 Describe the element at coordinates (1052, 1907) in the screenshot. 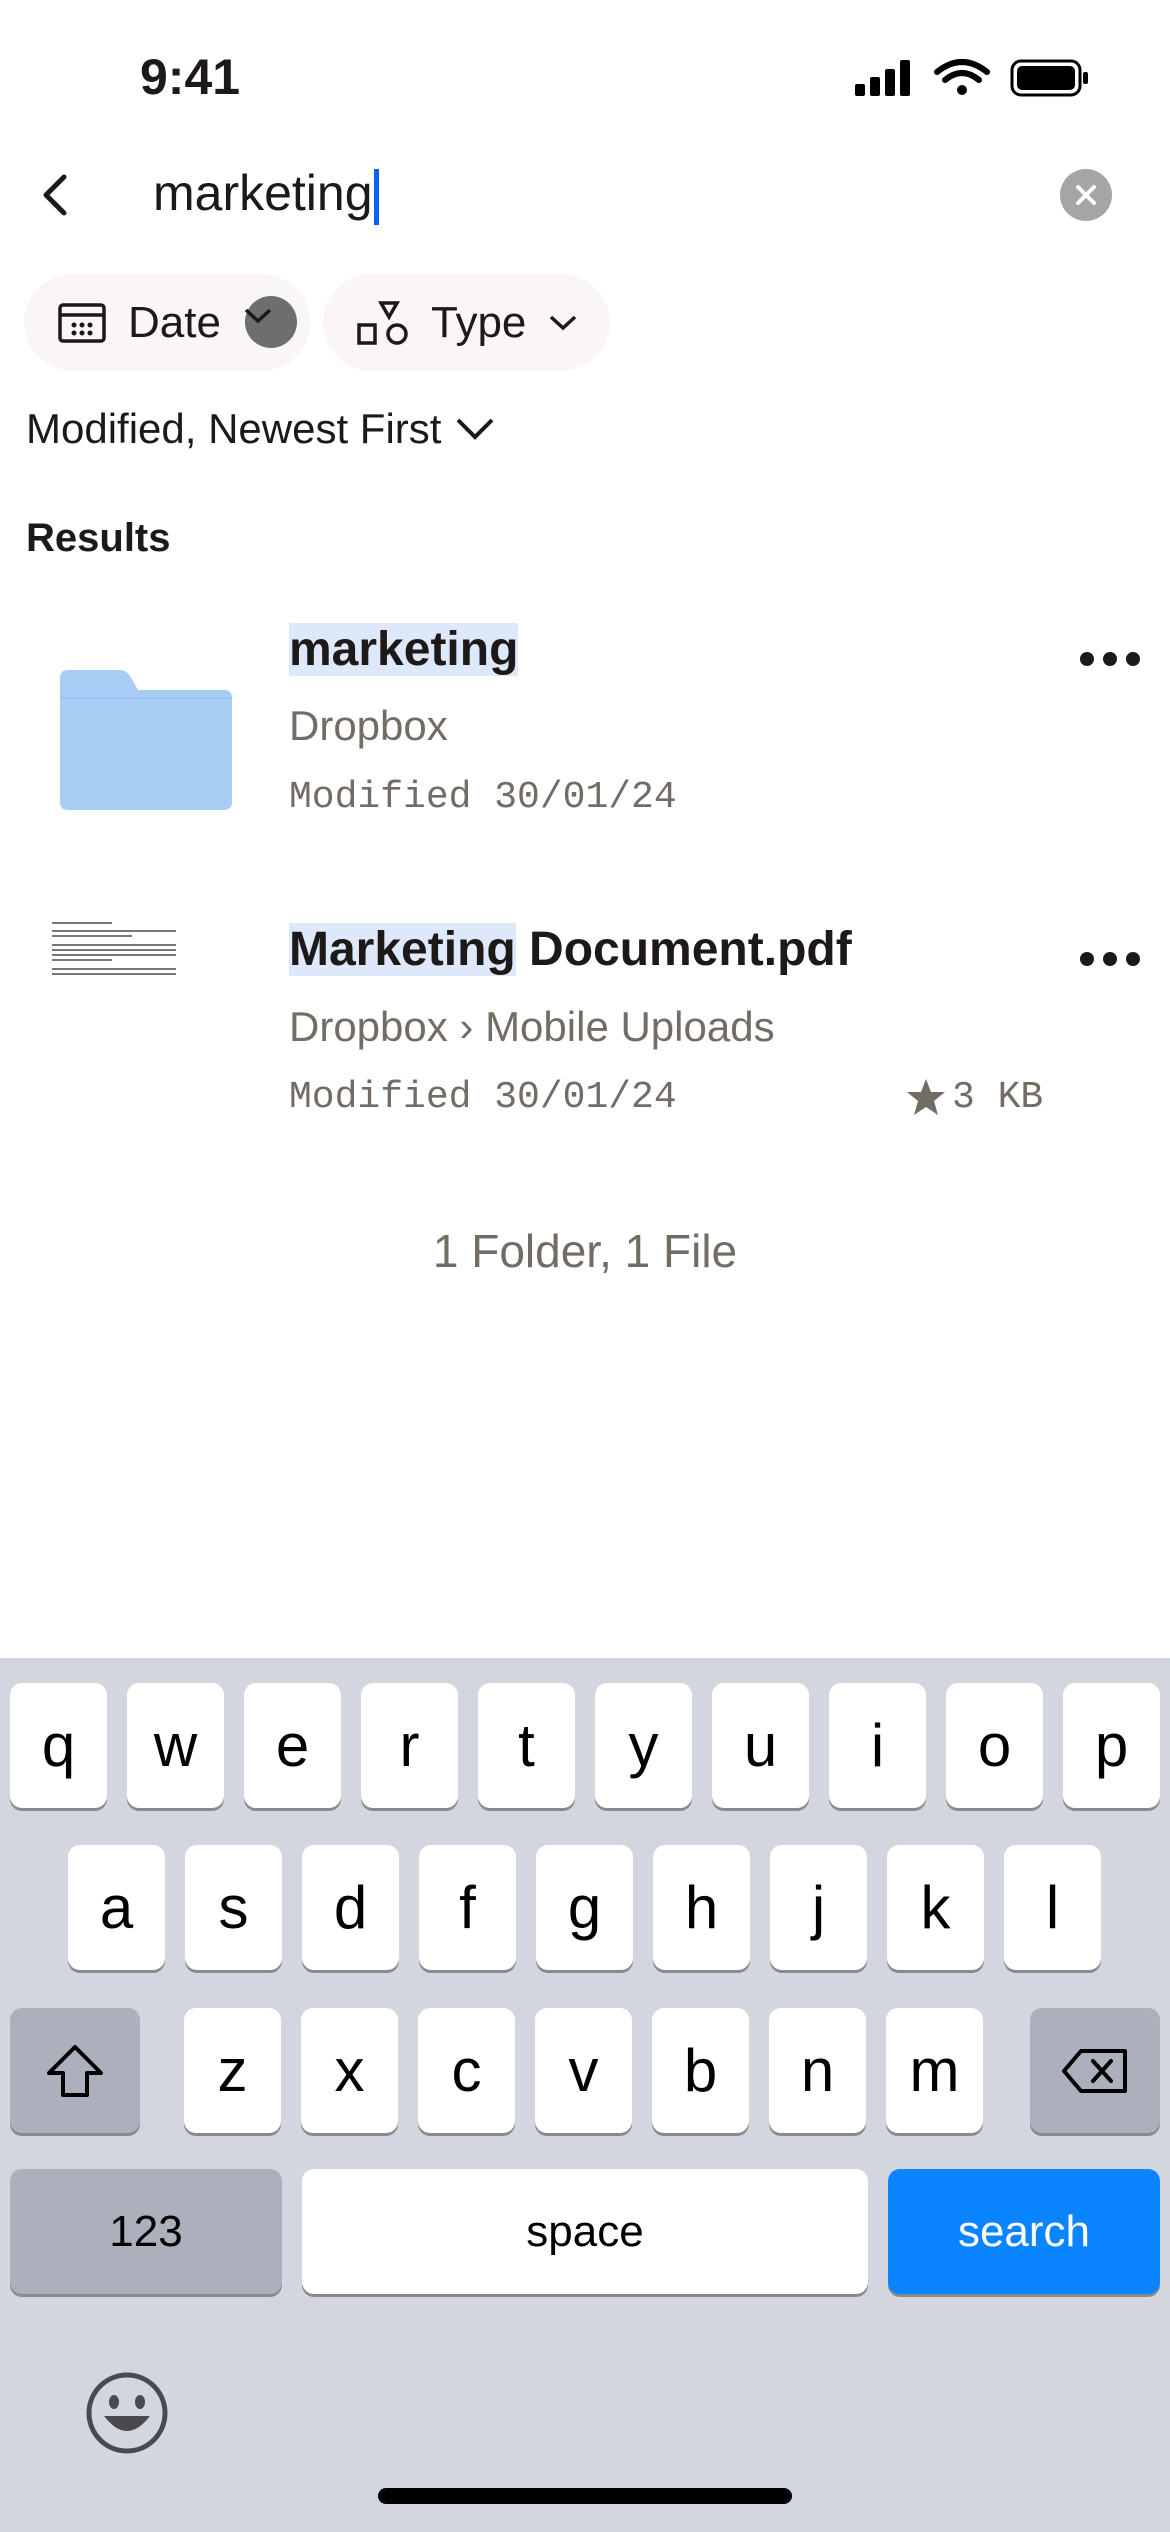

I see `key-l: l` at that location.